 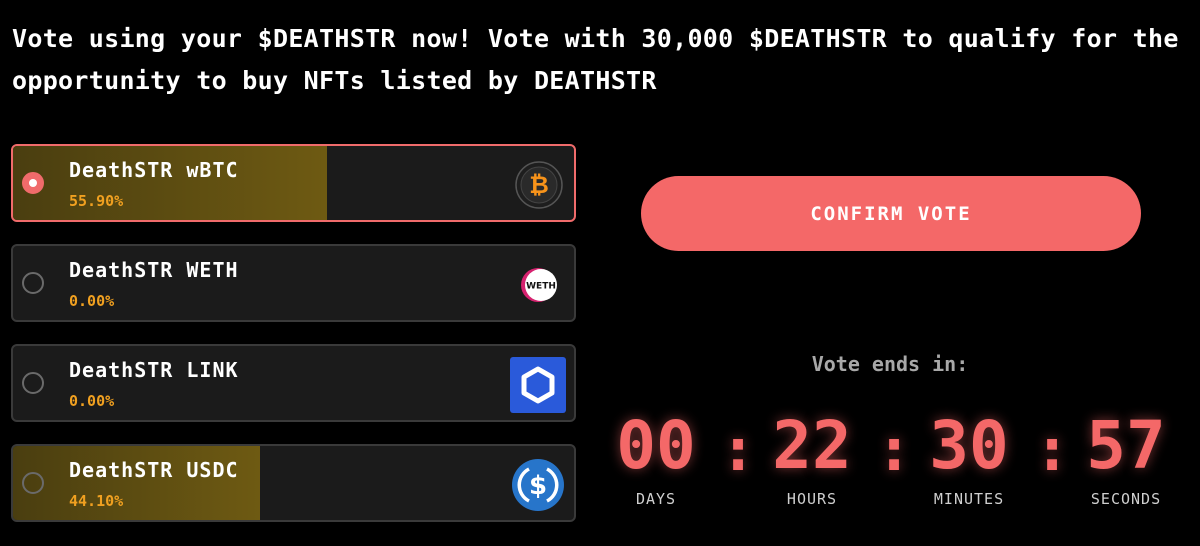 I want to click on usdc-icon: $, so click(x=538, y=485).